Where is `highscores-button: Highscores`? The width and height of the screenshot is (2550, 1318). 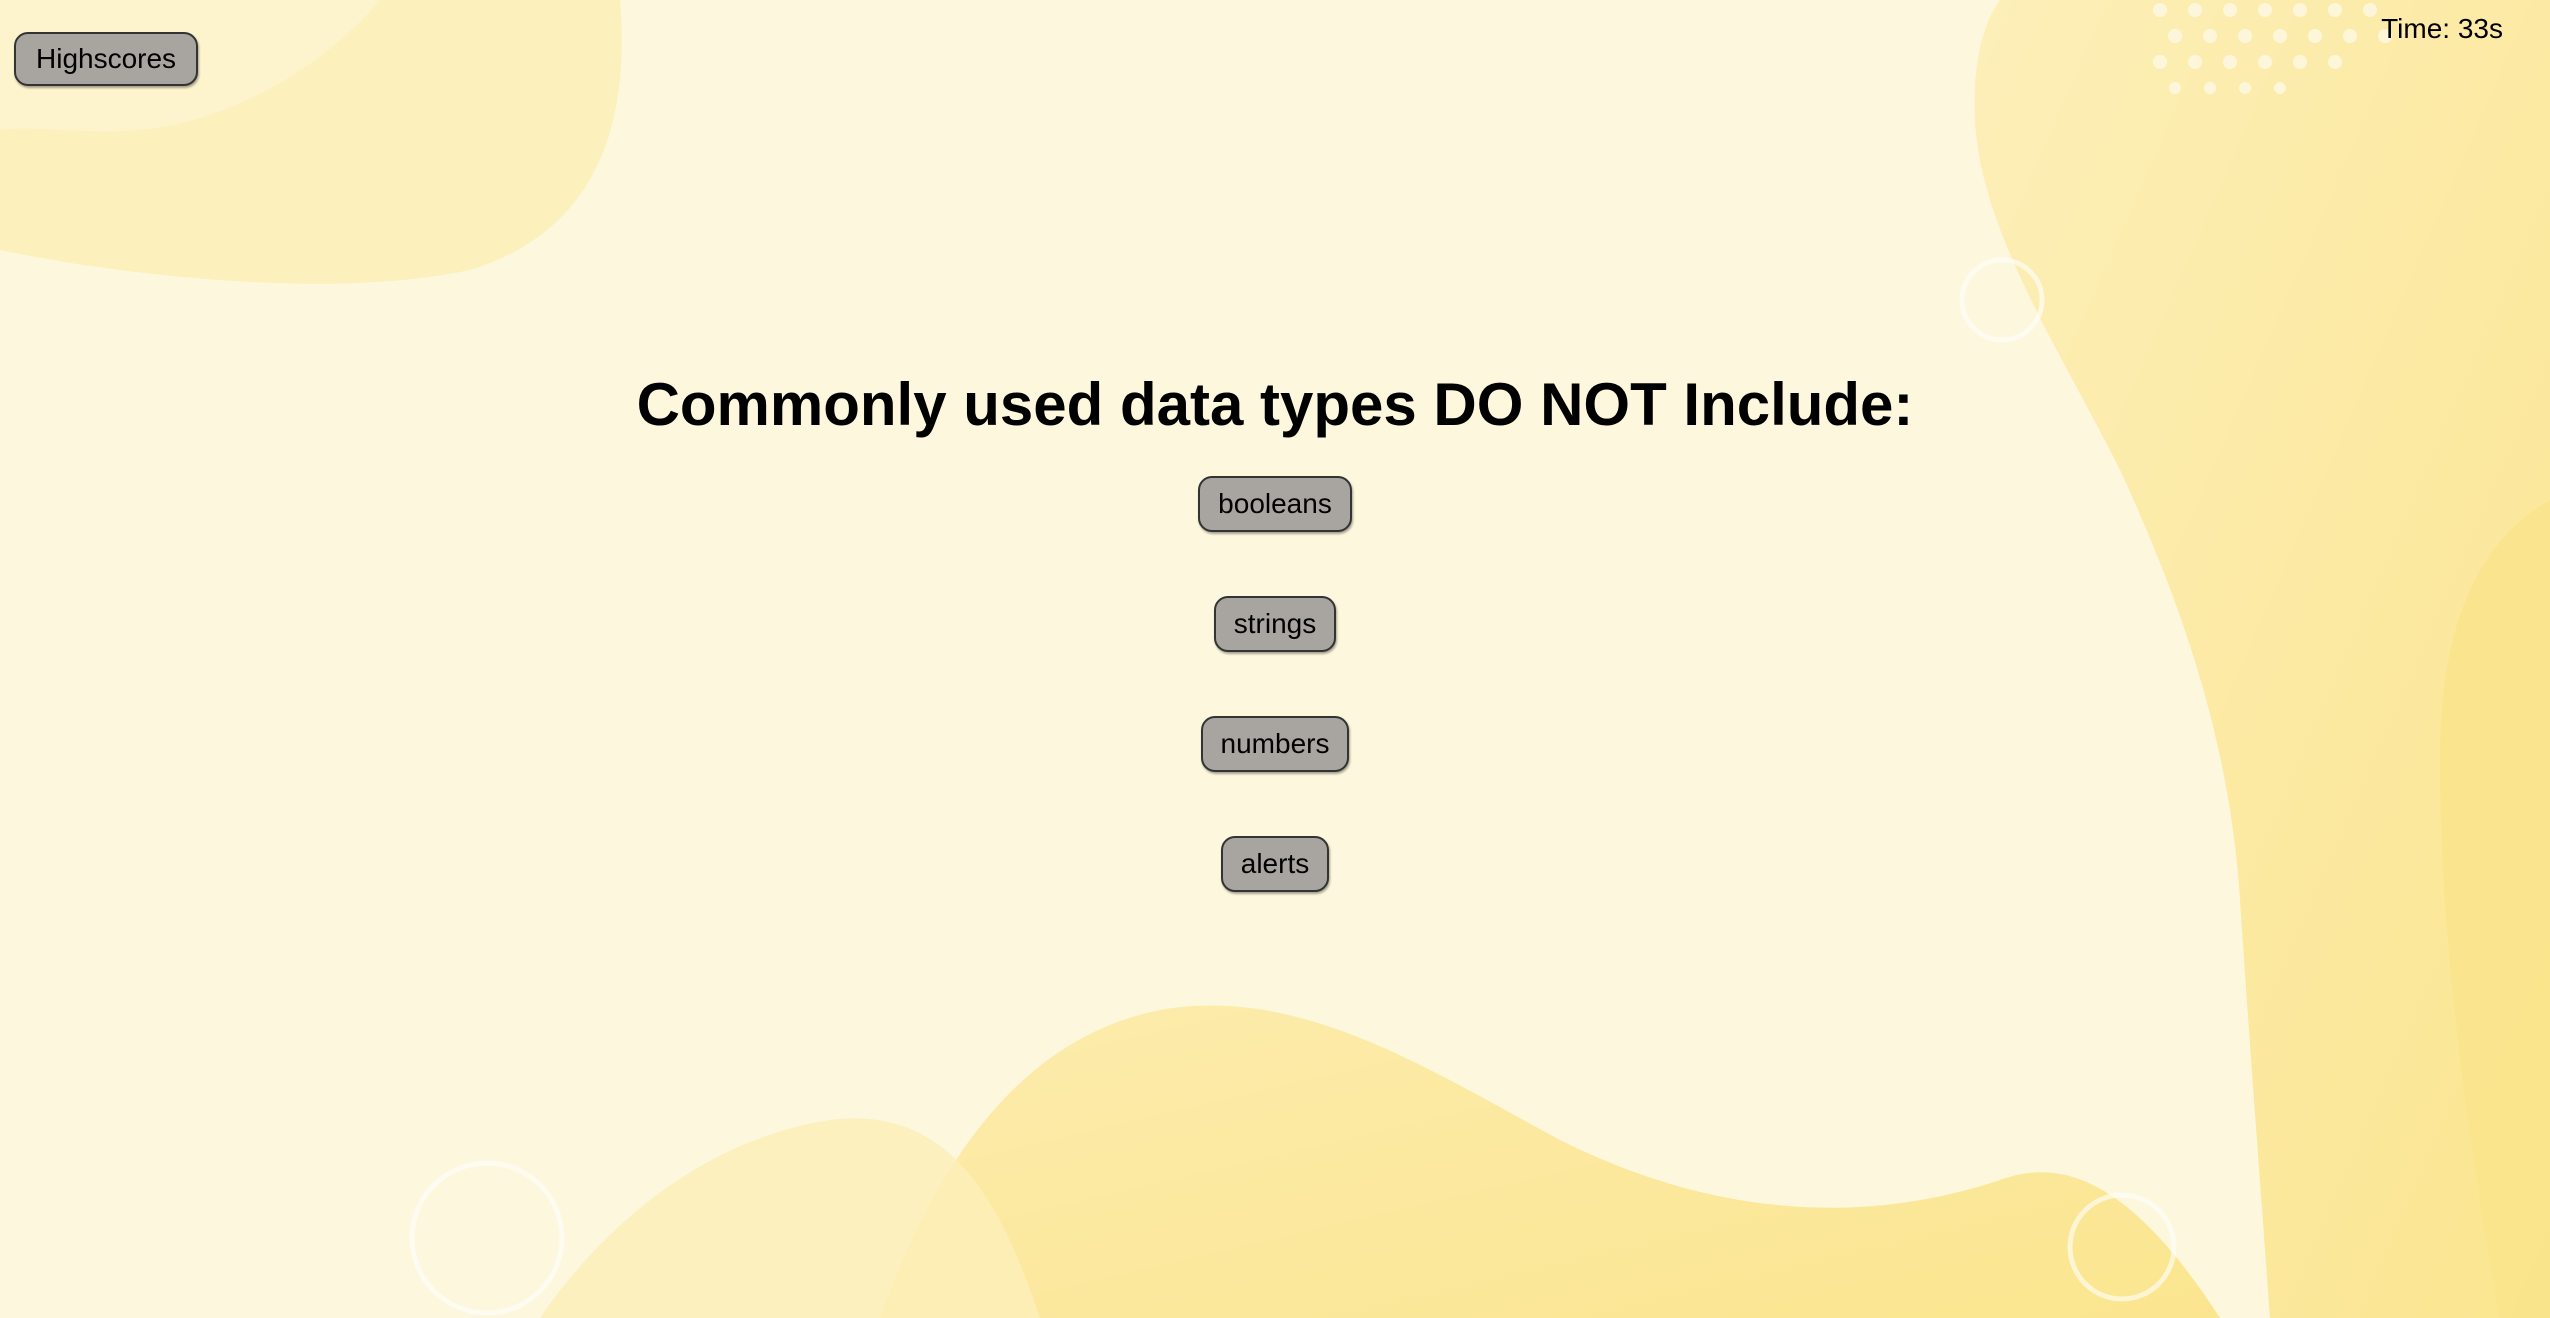
highscores-button: Highscores is located at coordinates (106, 59).